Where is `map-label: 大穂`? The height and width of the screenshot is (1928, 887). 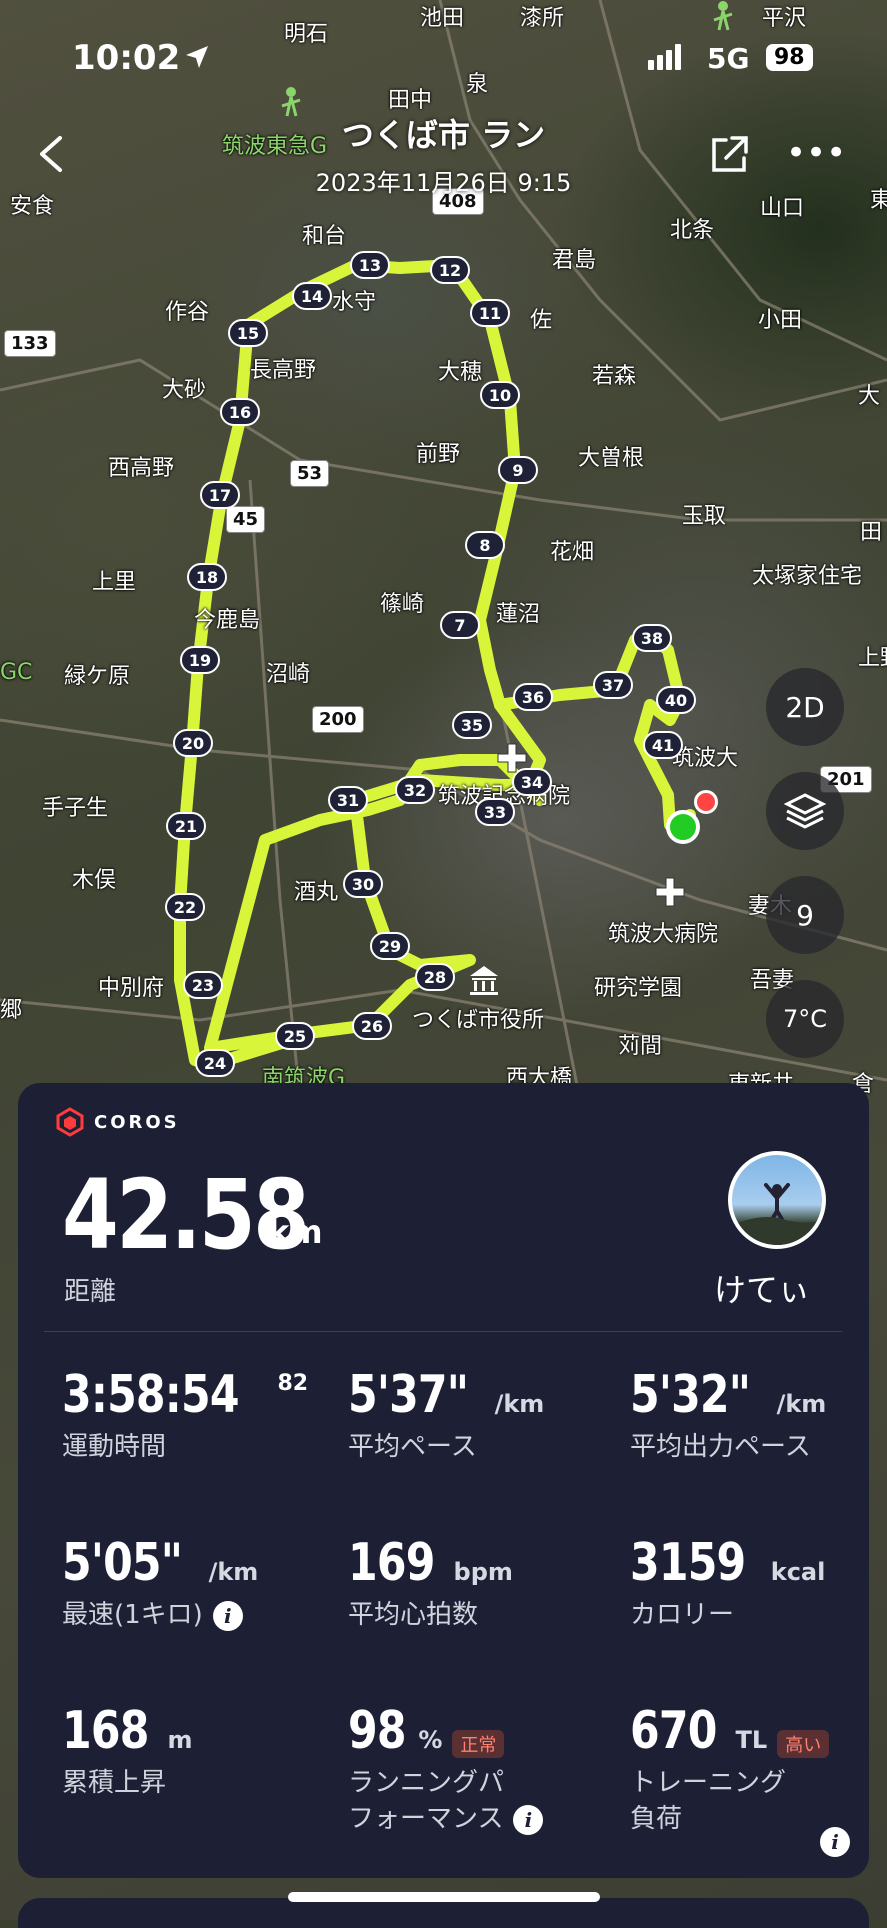
map-label: 大穂 is located at coordinates (460, 372).